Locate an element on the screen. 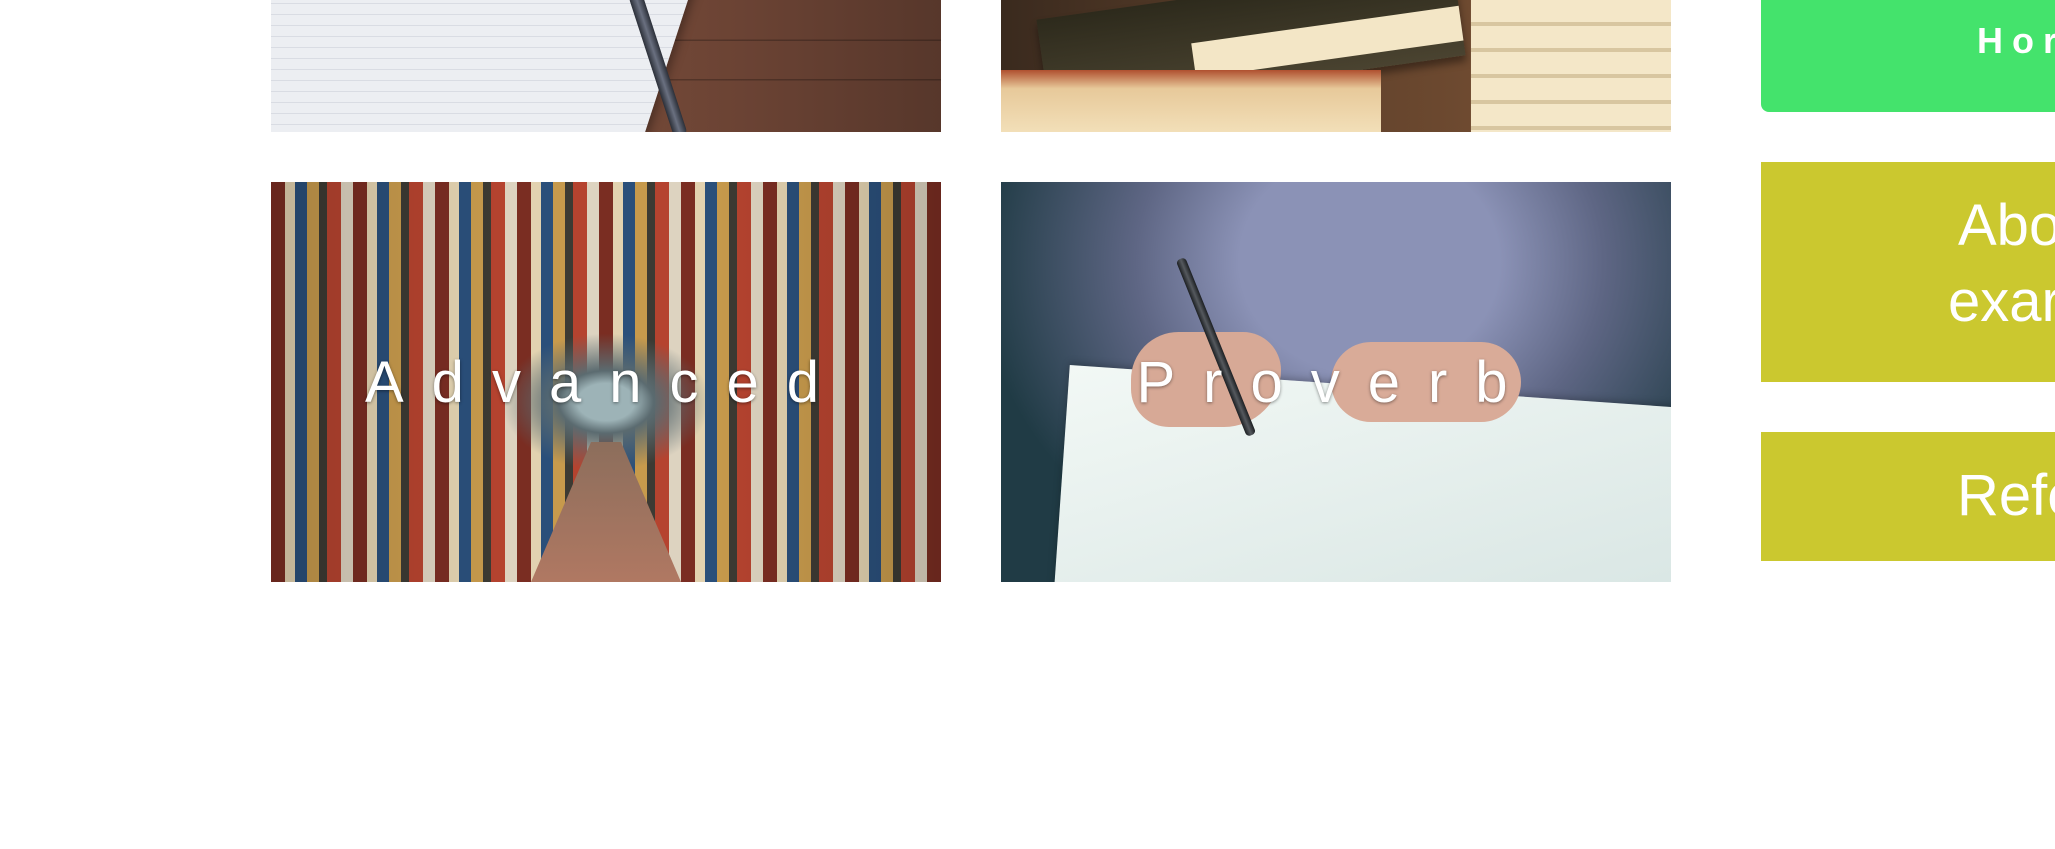 Image resolution: width=2055 pixels, height=849 pixels. reference-label: Refe is located at coordinates (2006, 495).